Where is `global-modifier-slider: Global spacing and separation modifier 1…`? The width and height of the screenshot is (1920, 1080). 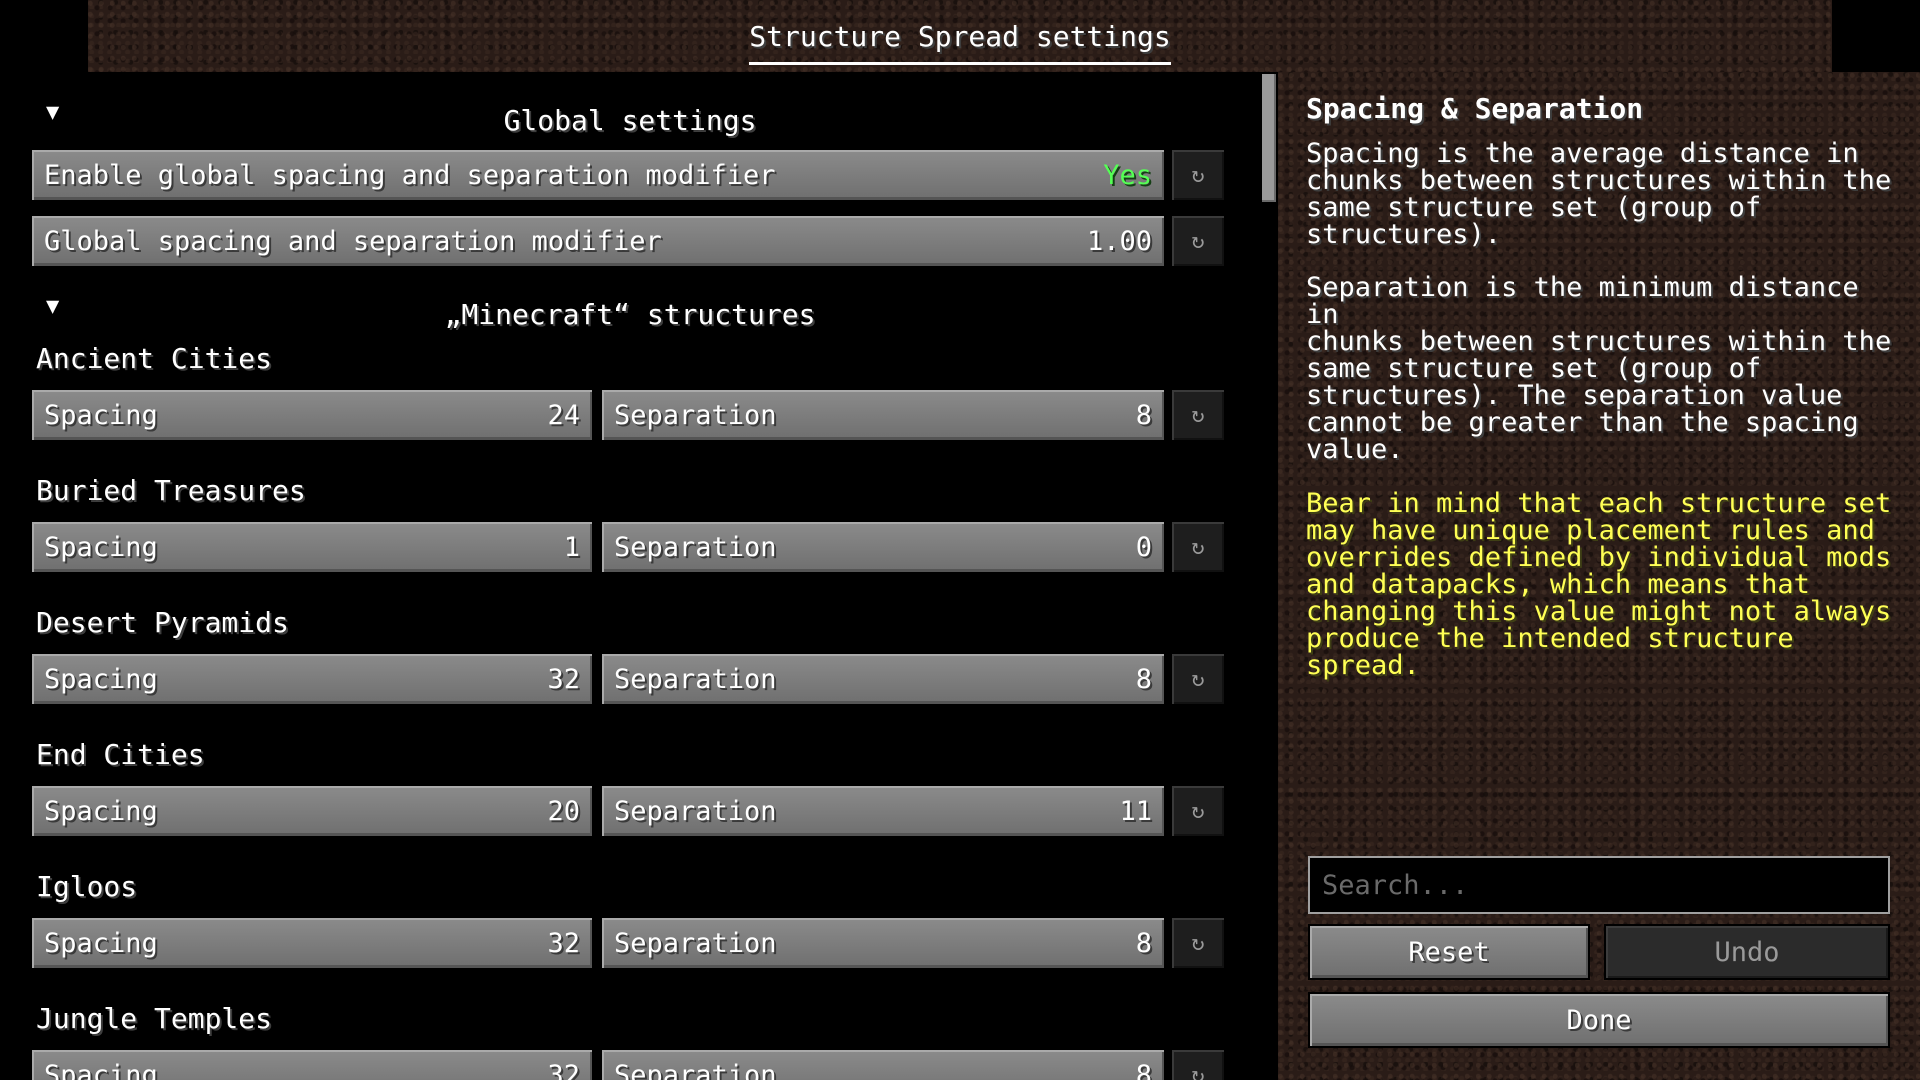 global-modifier-slider: Global spacing and separation modifier 1… is located at coordinates (598, 241).